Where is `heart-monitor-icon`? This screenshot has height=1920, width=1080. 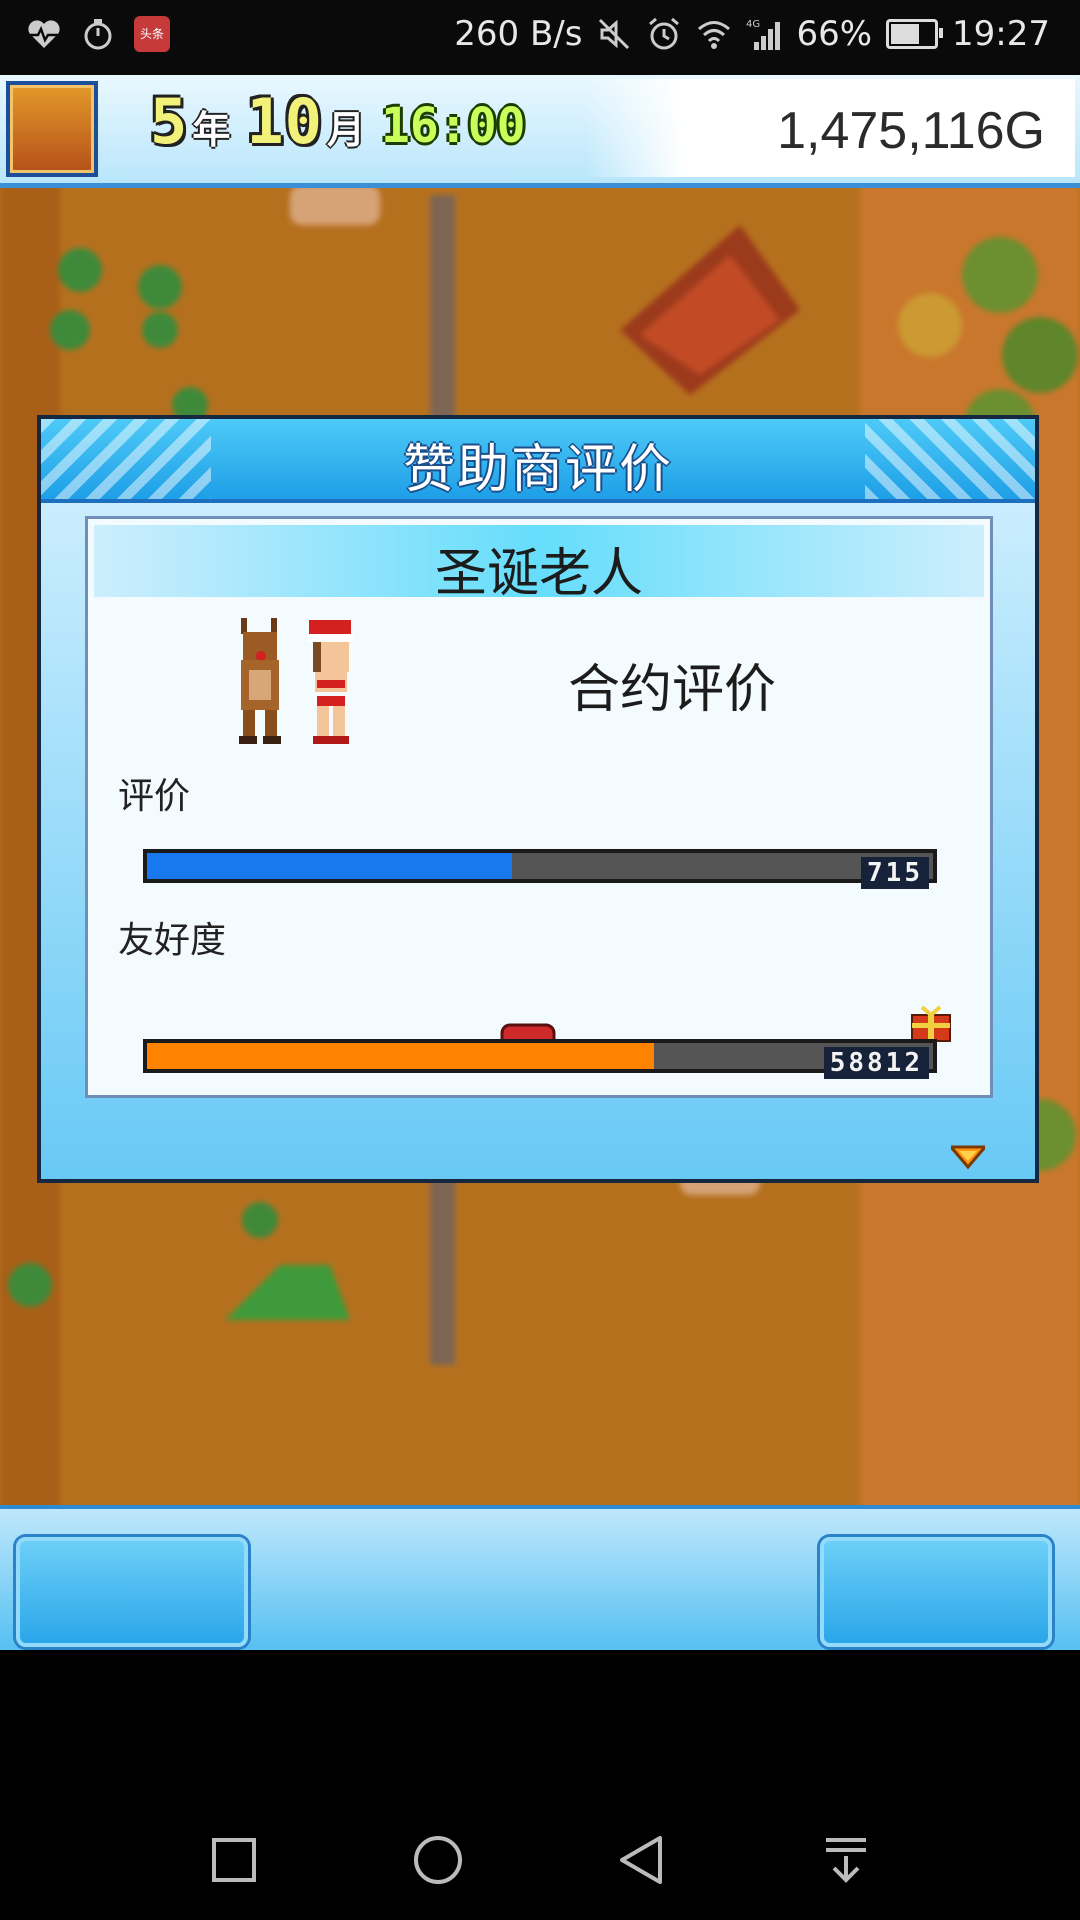
heart-monitor-icon is located at coordinates (44, 34).